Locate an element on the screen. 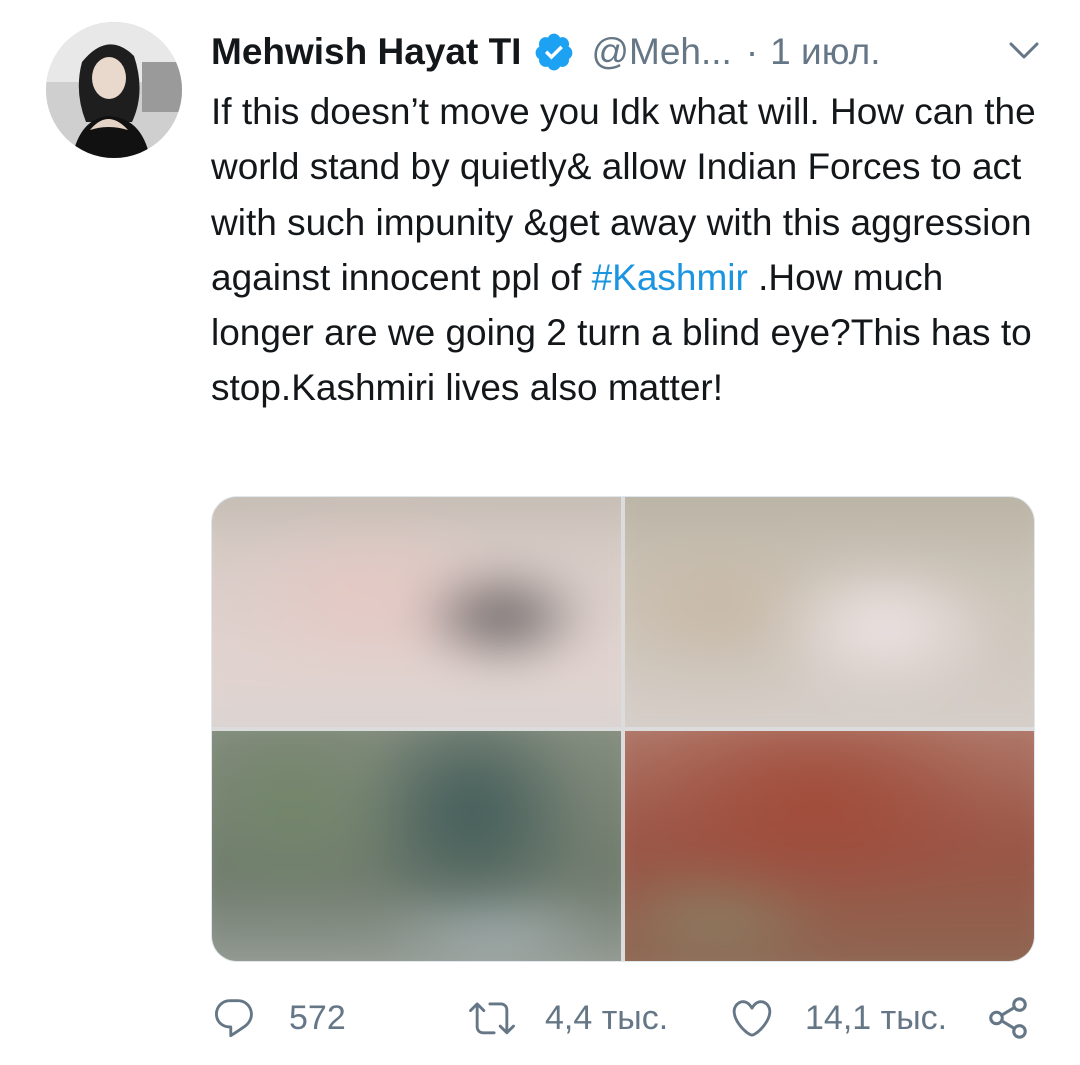 The height and width of the screenshot is (1065, 1080). avatar is located at coordinates (114, 90).